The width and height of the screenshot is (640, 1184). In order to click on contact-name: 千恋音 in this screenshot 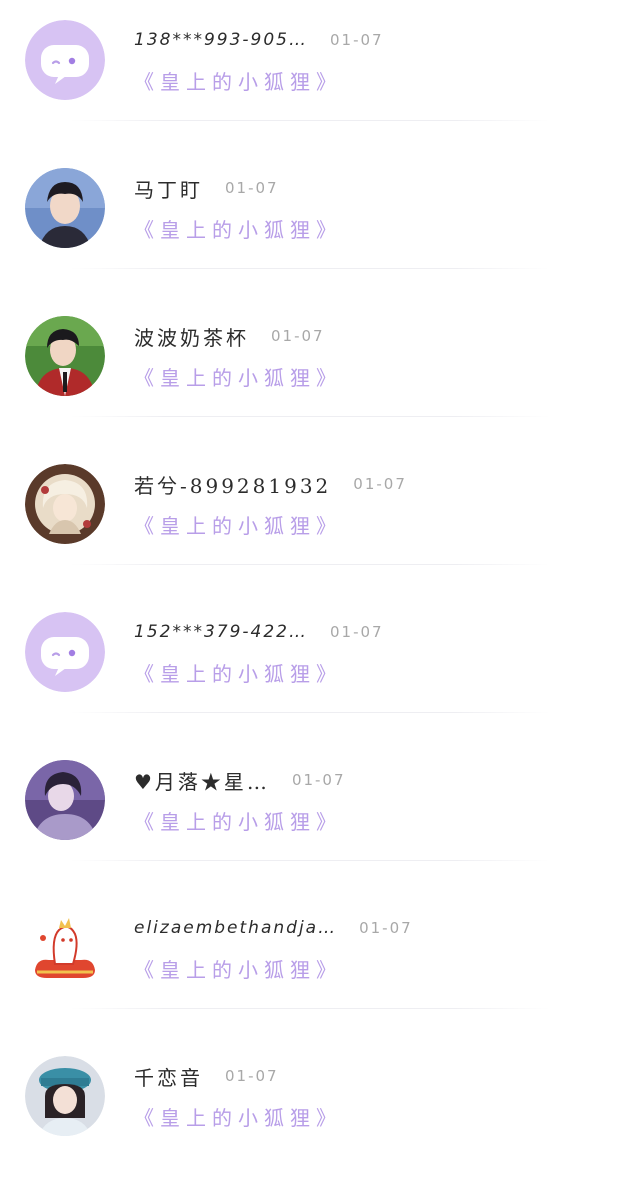, I will do `click(168, 1077)`.